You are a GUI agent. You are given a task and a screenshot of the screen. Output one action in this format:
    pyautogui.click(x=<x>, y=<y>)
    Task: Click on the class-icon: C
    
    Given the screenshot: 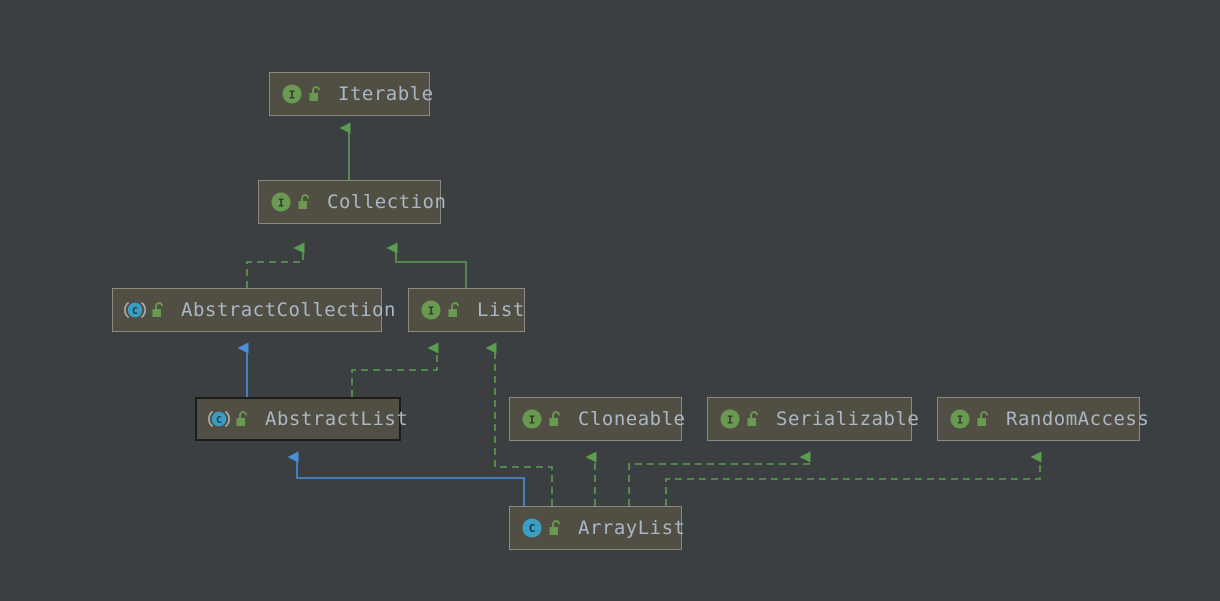 What is the action you would take?
    pyautogui.click(x=532, y=528)
    